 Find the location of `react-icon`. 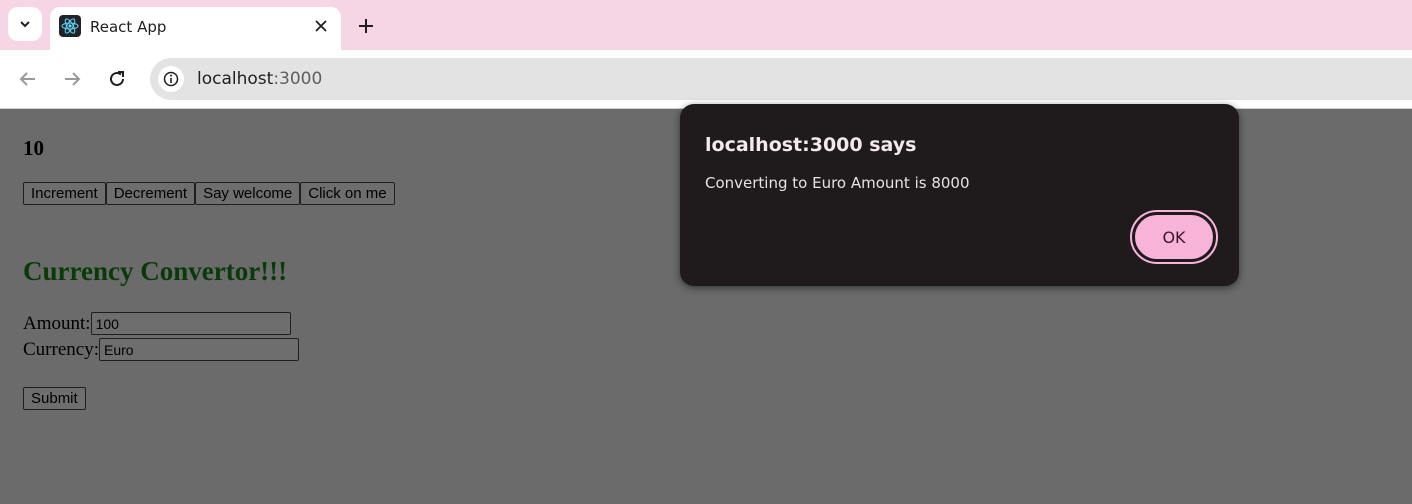

react-icon is located at coordinates (70, 26).